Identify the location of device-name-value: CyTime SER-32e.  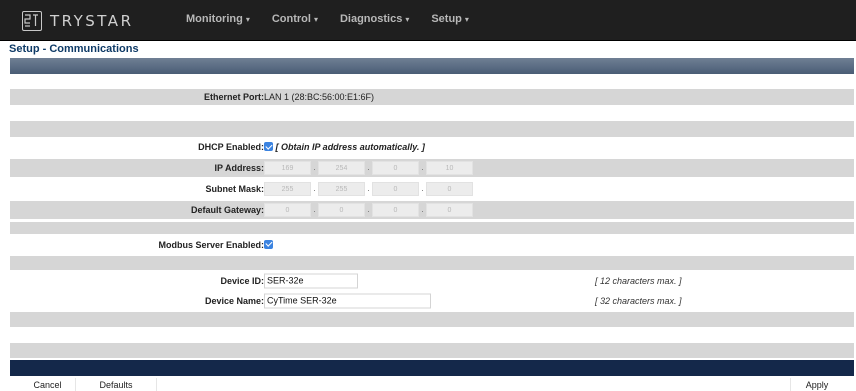
(347, 300).